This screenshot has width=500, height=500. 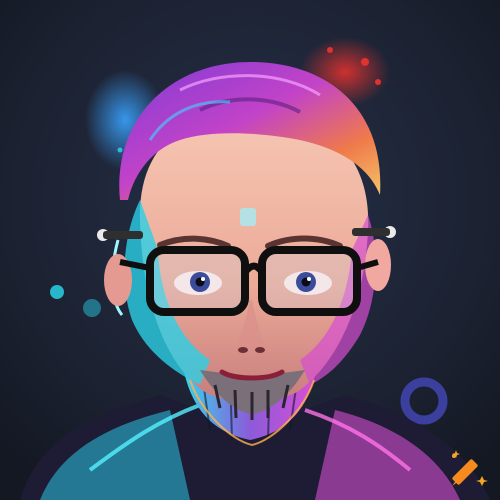 What do you see at coordinates (469, 469) in the screenshot?
I see `crayon-watermark-icon` at bounding box center [469, 469].